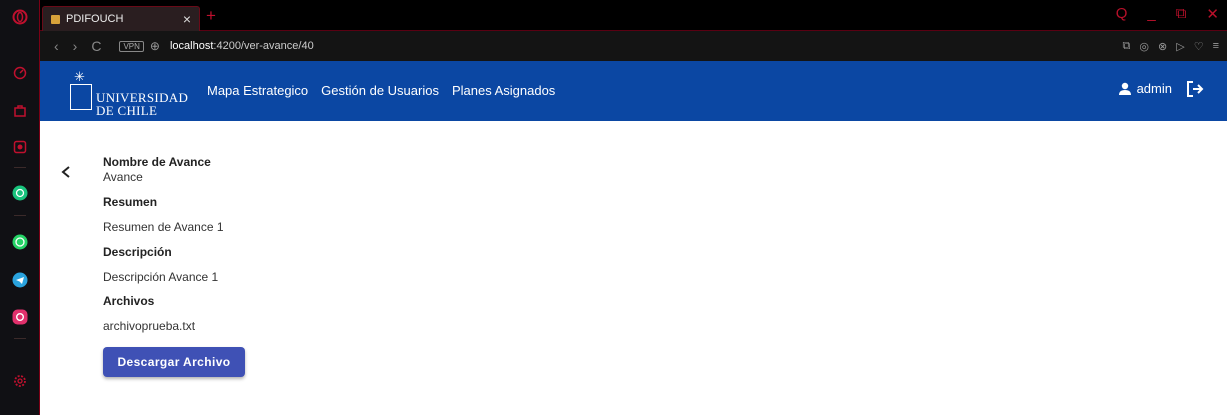  Describe the element at coordinates (1122, 14) in the screenshot. I see `search-tabs-icon: Q` at that location.